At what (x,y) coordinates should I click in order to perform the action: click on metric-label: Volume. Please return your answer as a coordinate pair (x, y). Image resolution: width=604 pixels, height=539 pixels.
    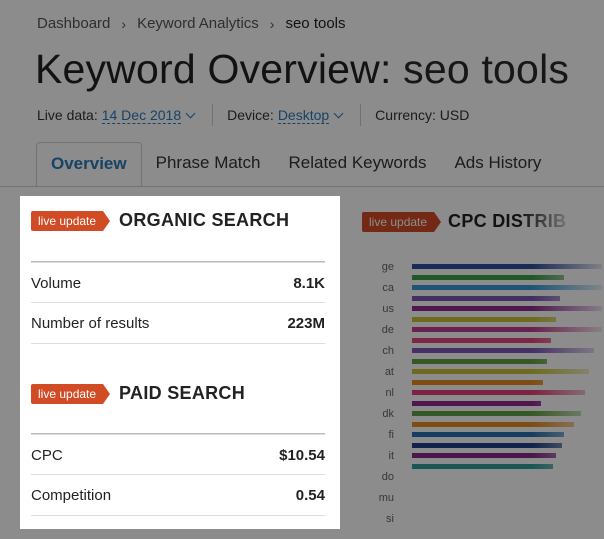
    Looking at the image, I should click on (56, 283).